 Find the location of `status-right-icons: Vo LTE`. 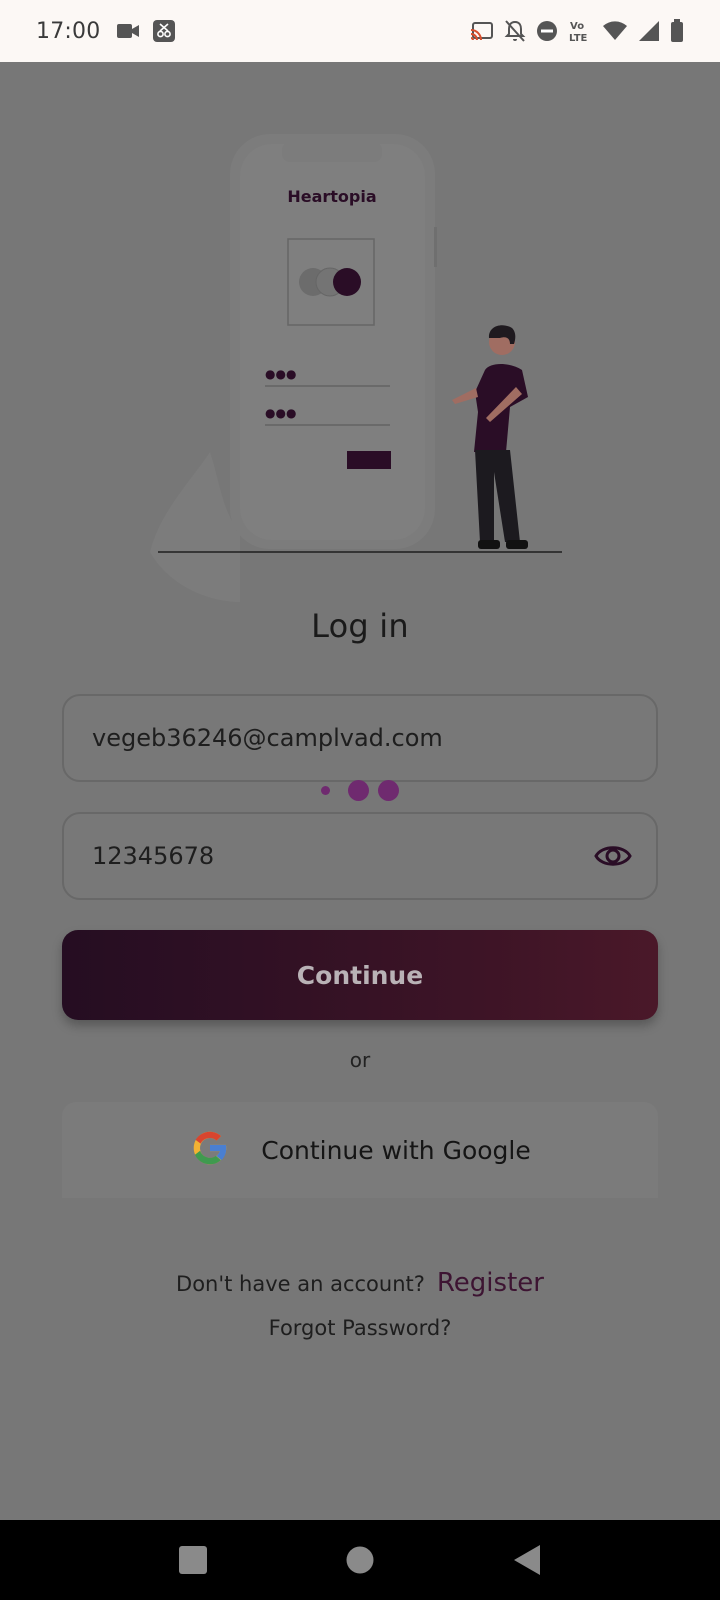

status-right-icons: Vo LTE is located at coordinates (577, 31).